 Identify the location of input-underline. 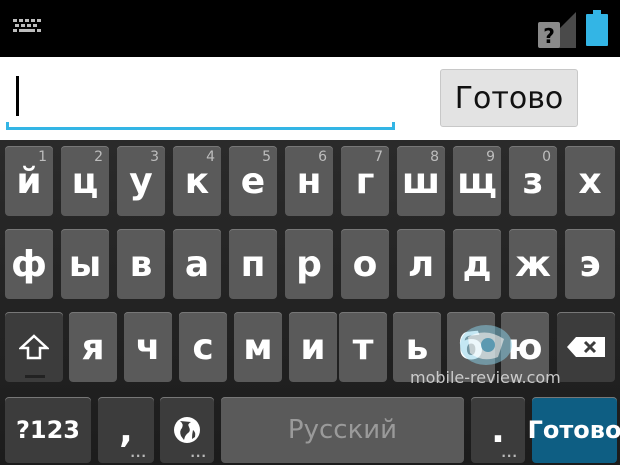
(200, 126).